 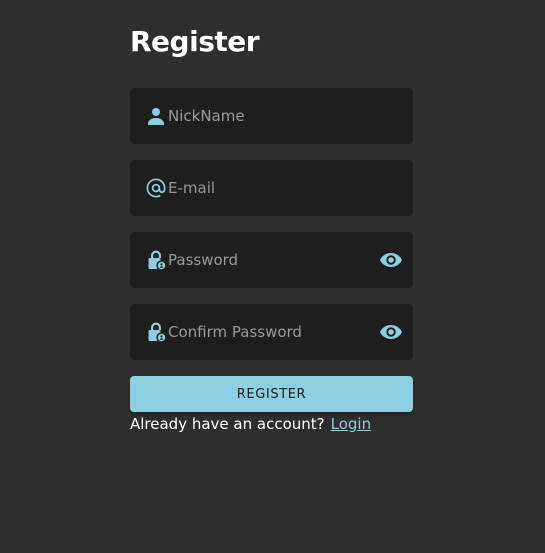 I want to click on person-icon, so click(x=156, y=116).